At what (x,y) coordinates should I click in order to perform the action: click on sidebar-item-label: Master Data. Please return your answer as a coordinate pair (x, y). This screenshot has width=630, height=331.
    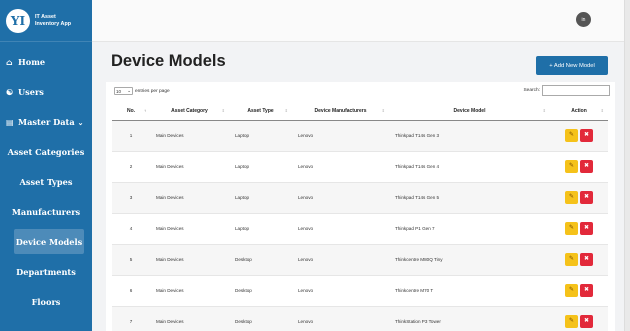
    Looking at the image, I should click on (46, 122).